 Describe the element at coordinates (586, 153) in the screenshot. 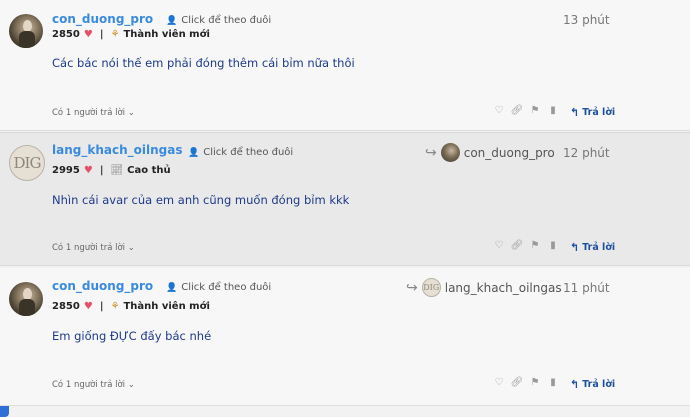

I see `timestamp: 12 phút` at that location.